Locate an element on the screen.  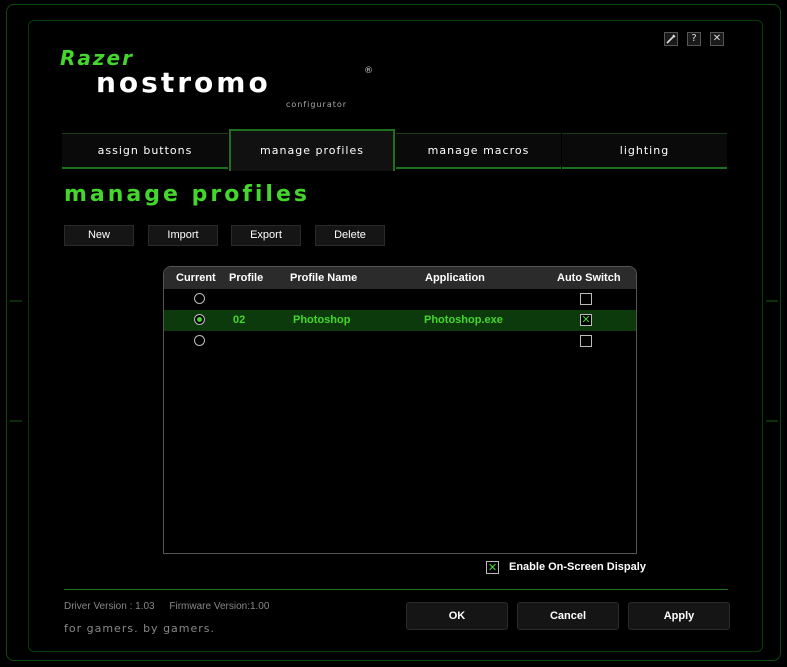
import-button: Import is located at coordinates (183, 235).